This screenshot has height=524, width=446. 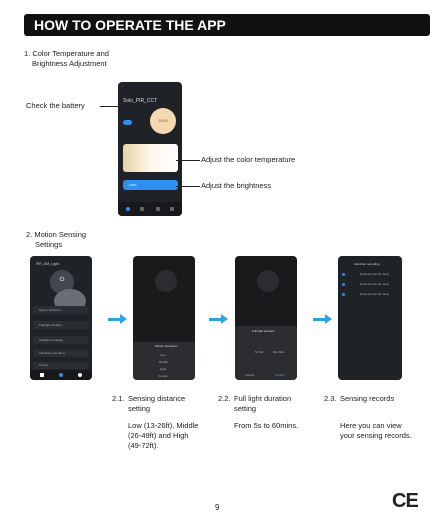 What do you see at coordinates (62, 280) in the screenshot?
I see `power-icon: ⏻` at bounding box center [62, 280].